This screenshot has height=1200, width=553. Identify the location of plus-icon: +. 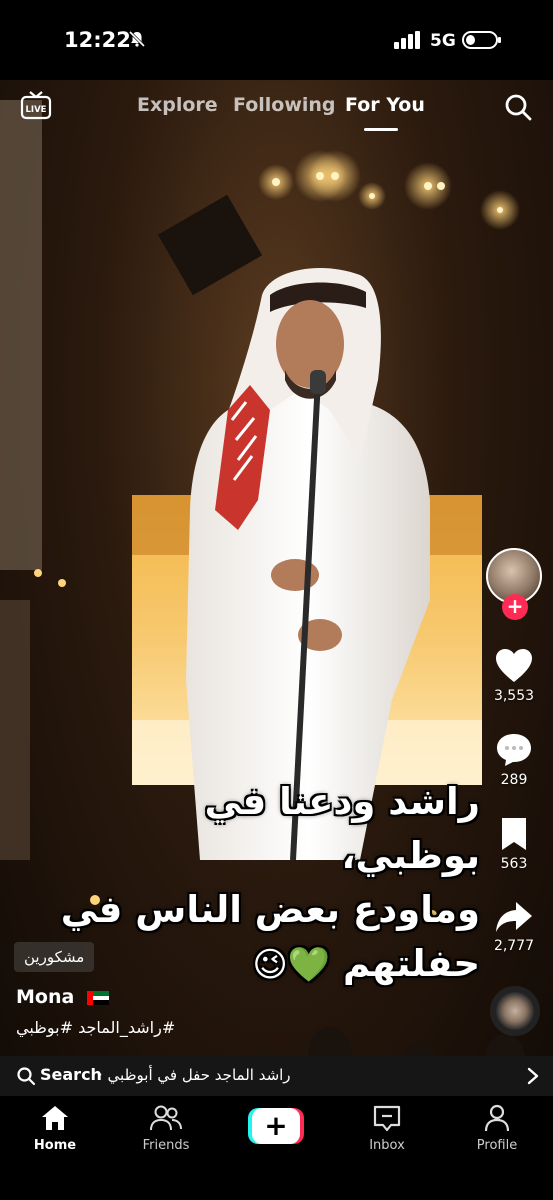
(276, 1126).